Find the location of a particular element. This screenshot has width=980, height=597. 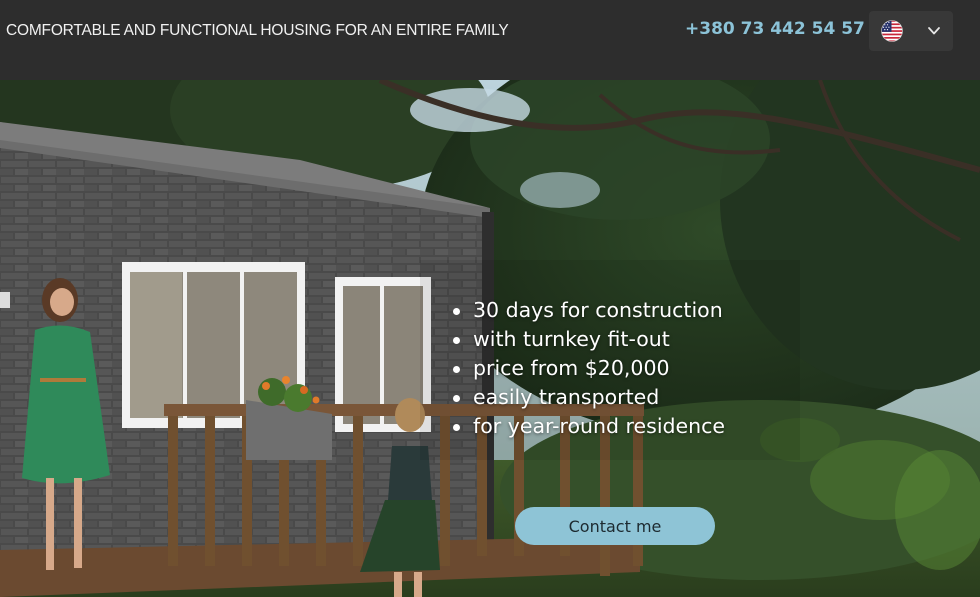

chevron-down-icon is located at coordinates (934, 31).